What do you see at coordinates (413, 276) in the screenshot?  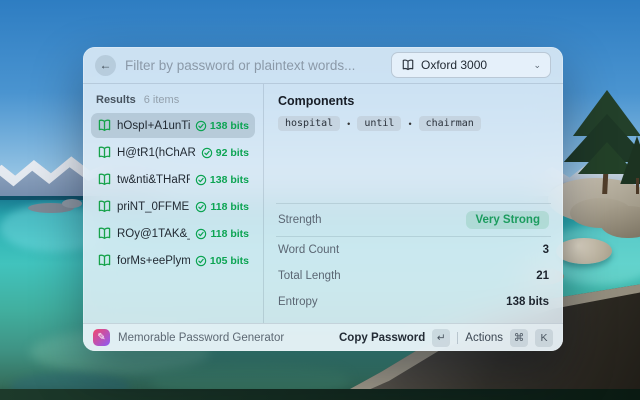 I see `total-length-row: Total Length 21` at bounding box center [413, 276].